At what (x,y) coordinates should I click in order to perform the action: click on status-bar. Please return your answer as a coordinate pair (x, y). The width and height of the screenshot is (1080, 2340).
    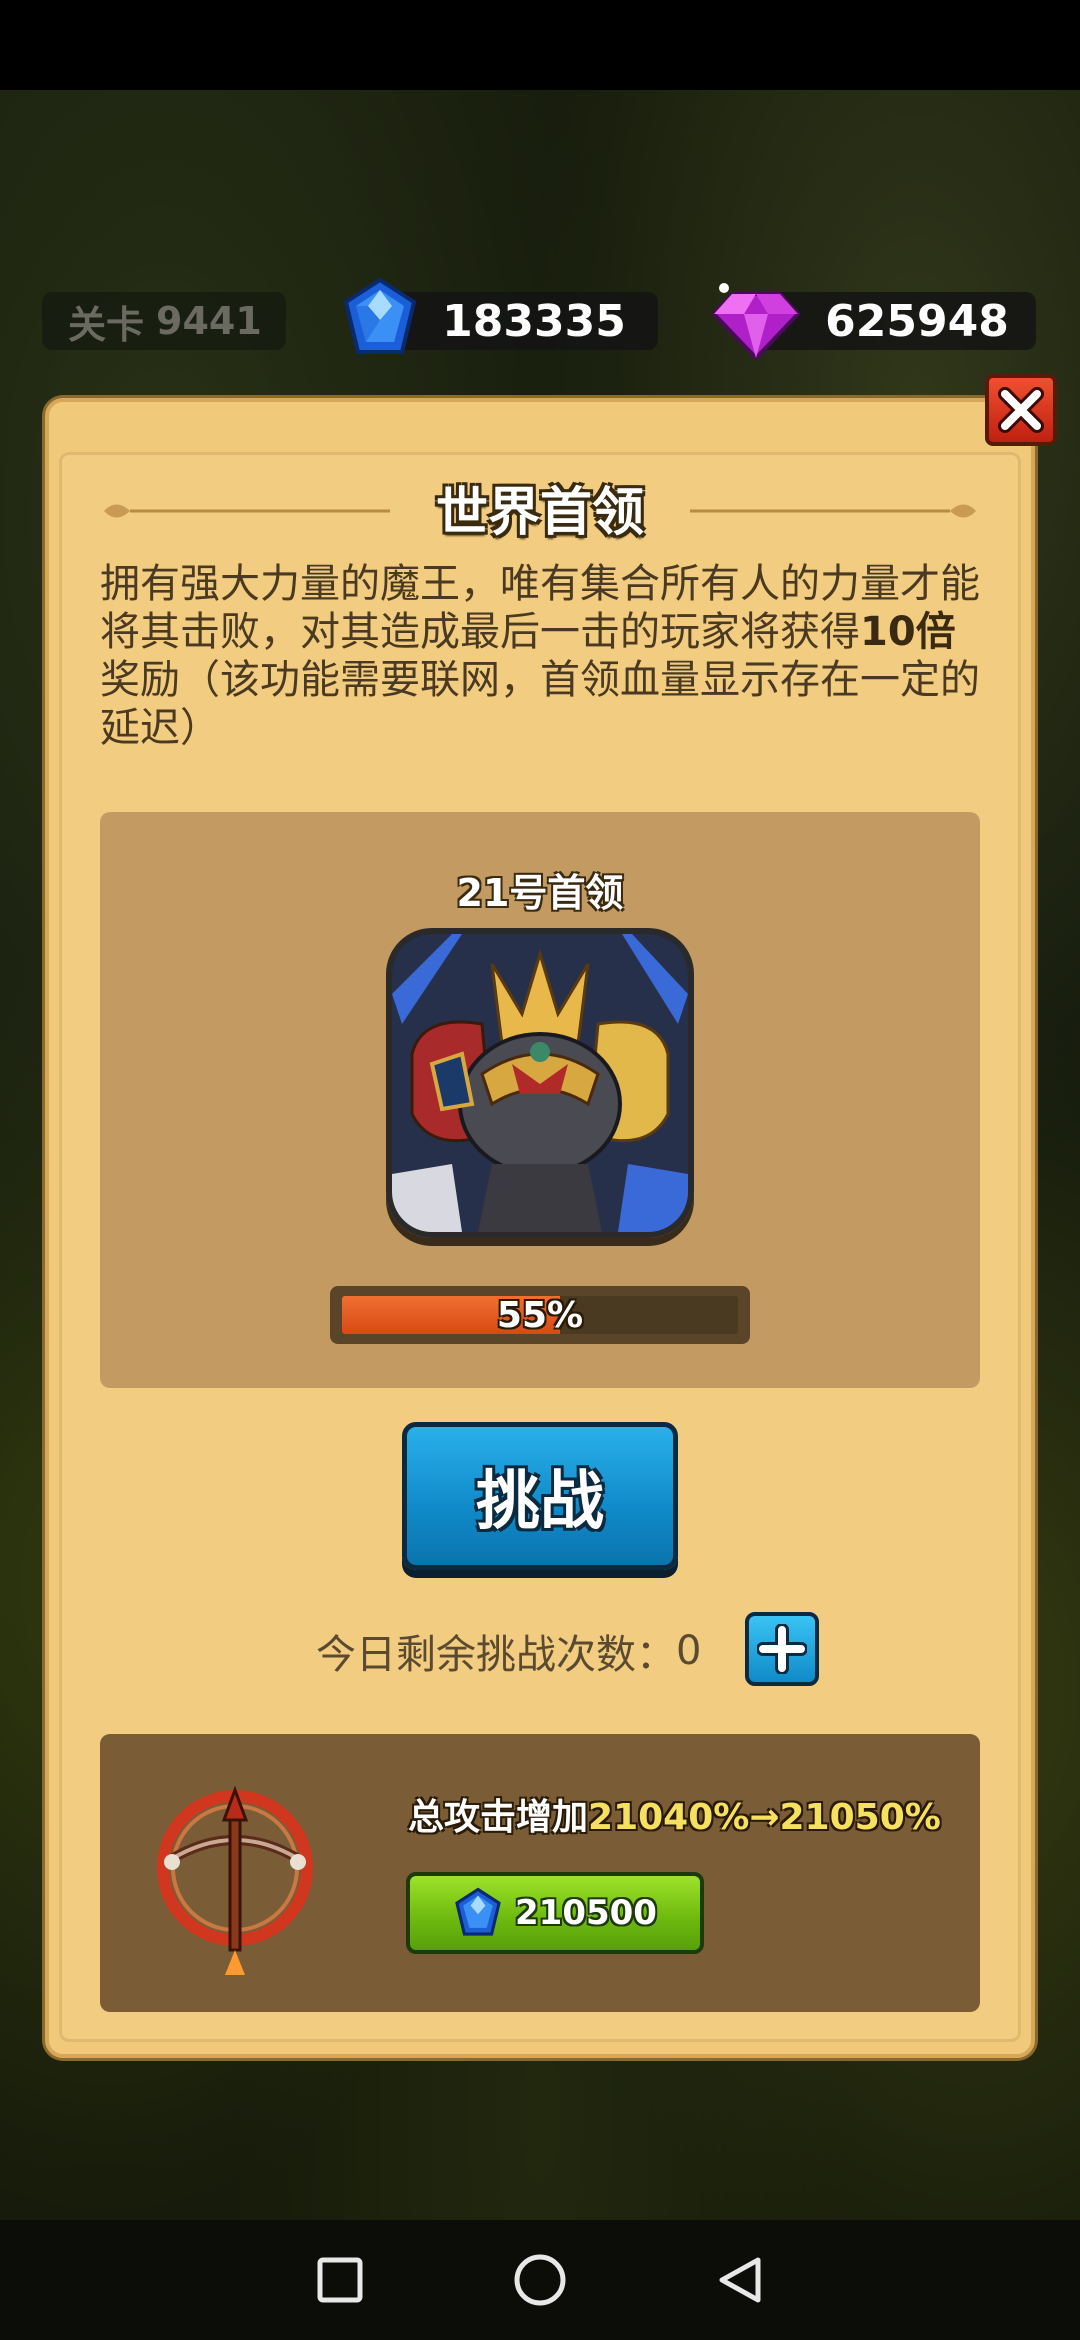
    Looking at the image, I should click on (540, 45).